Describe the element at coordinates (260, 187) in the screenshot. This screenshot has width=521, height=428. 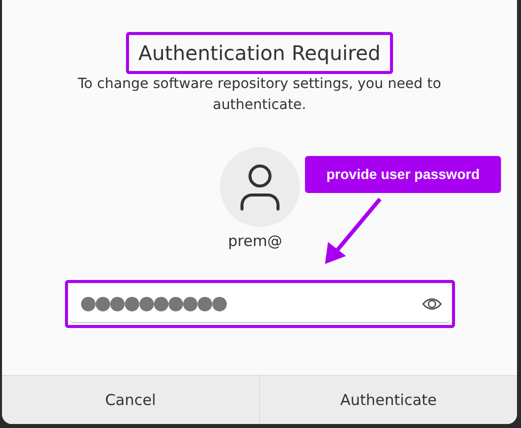
I see `user-icon` at that location.